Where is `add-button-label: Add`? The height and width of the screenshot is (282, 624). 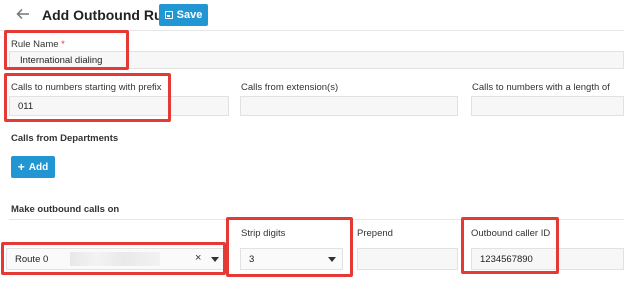 add-button-label: Add is located at coordinates (38, 167).